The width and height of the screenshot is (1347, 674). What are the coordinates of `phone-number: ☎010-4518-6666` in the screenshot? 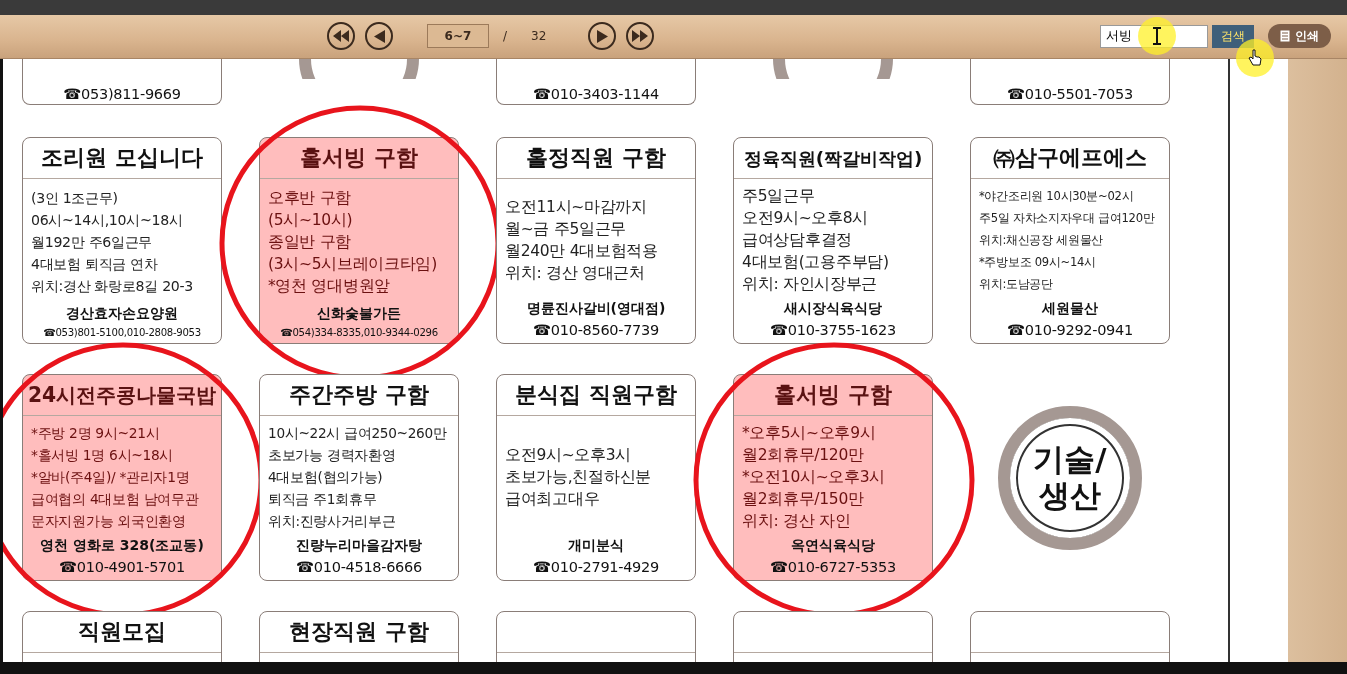 It's located at (359, 567).